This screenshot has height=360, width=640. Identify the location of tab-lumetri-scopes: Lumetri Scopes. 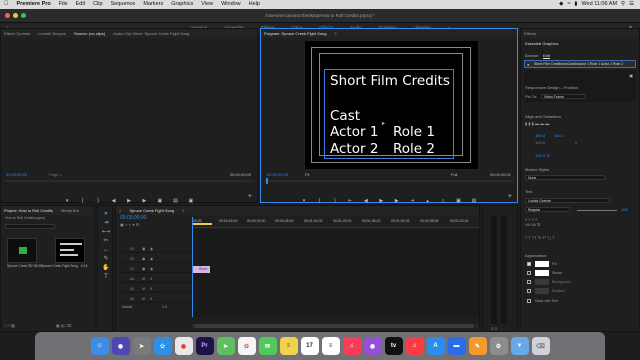
(52, 33).